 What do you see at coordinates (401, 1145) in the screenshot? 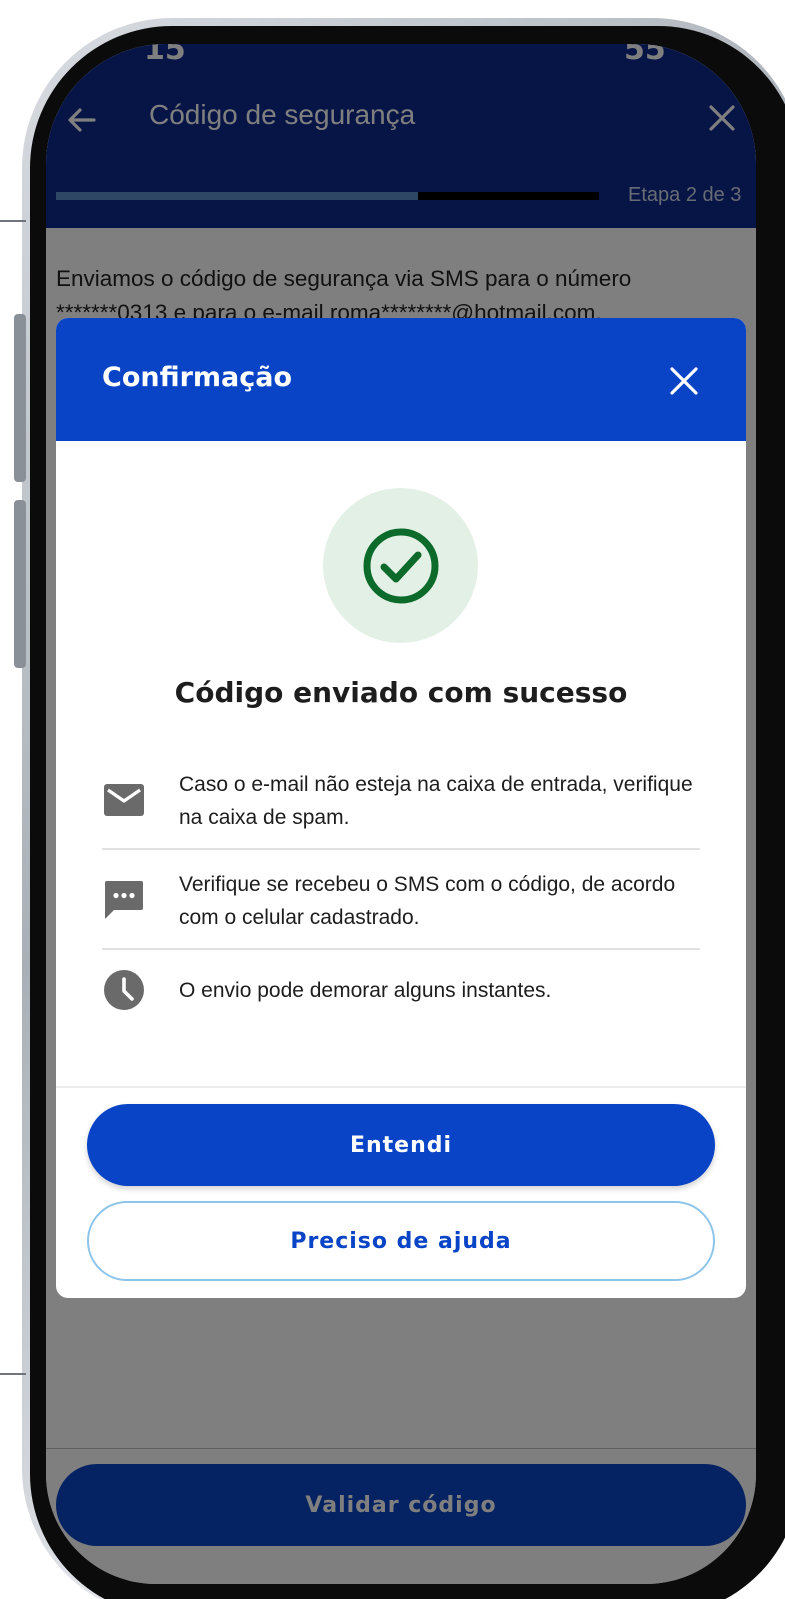
I see `understood-button: Entendi` at bounding box center [401, 1145].